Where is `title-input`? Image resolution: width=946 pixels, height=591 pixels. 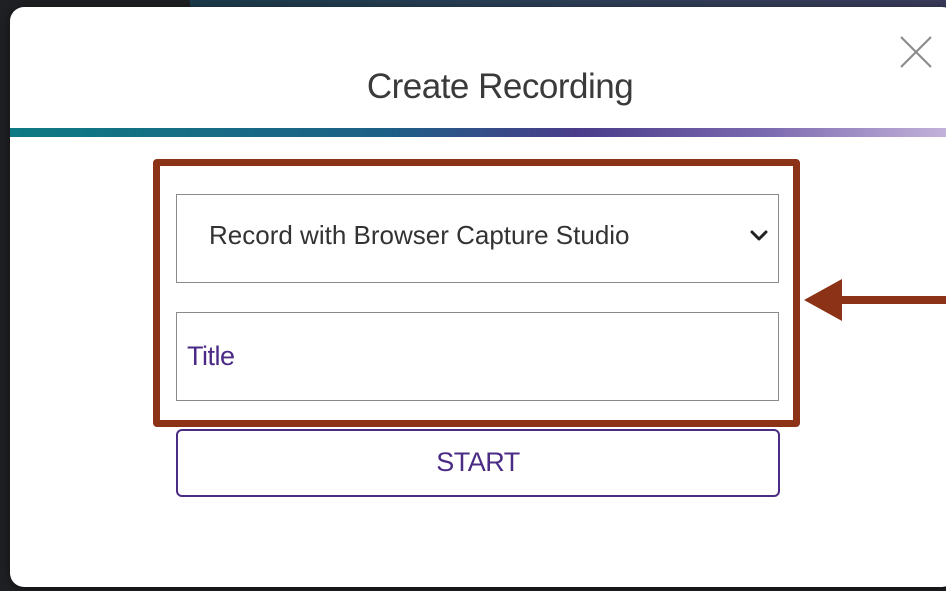
title-input is located at coordinates (477, 356).